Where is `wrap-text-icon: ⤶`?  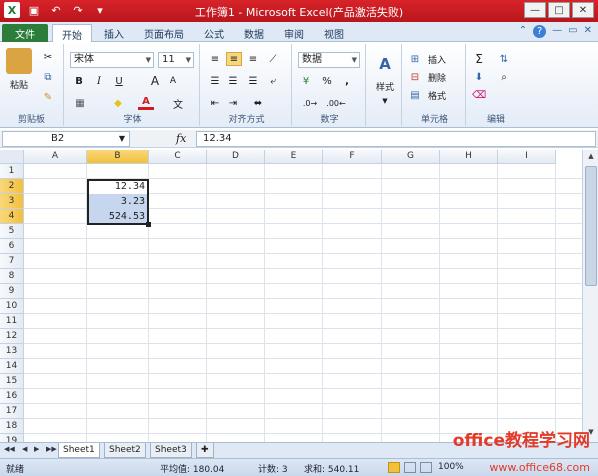 wrap-text-icon: ⤶ is located at coordinates (273, 81).